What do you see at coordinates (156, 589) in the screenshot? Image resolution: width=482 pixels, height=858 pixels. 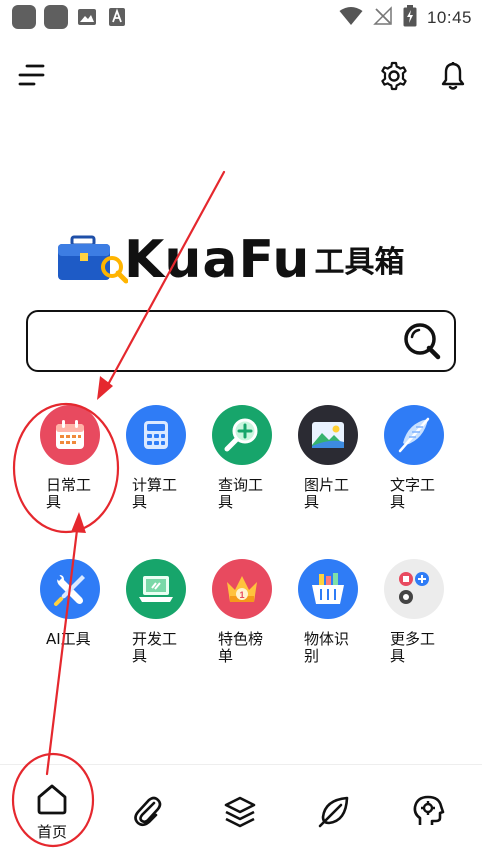 I see `laptop-icon` at bounding box center [156, 589].